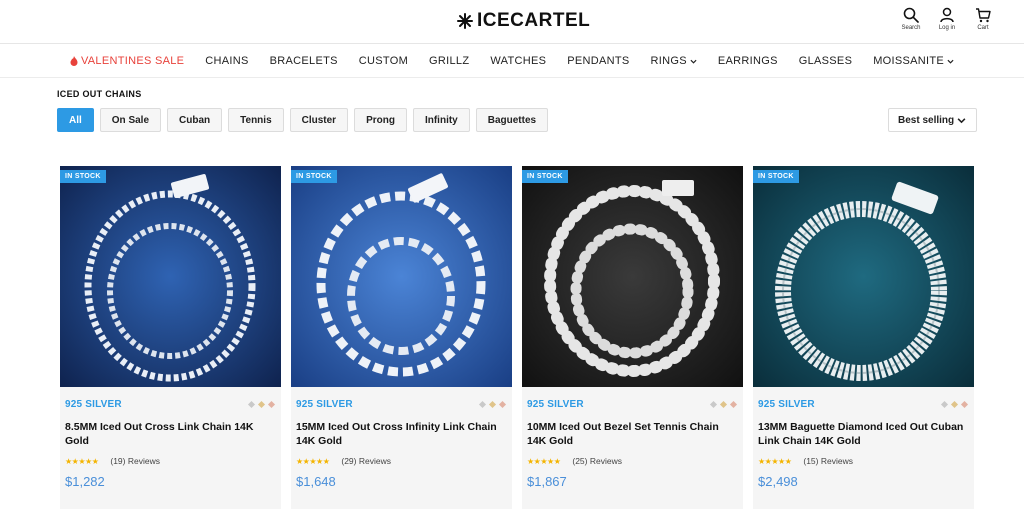  Describe the element at coordinates (135, 461) in the screenshot. I see `review-count: (19) Reviews` at that location.